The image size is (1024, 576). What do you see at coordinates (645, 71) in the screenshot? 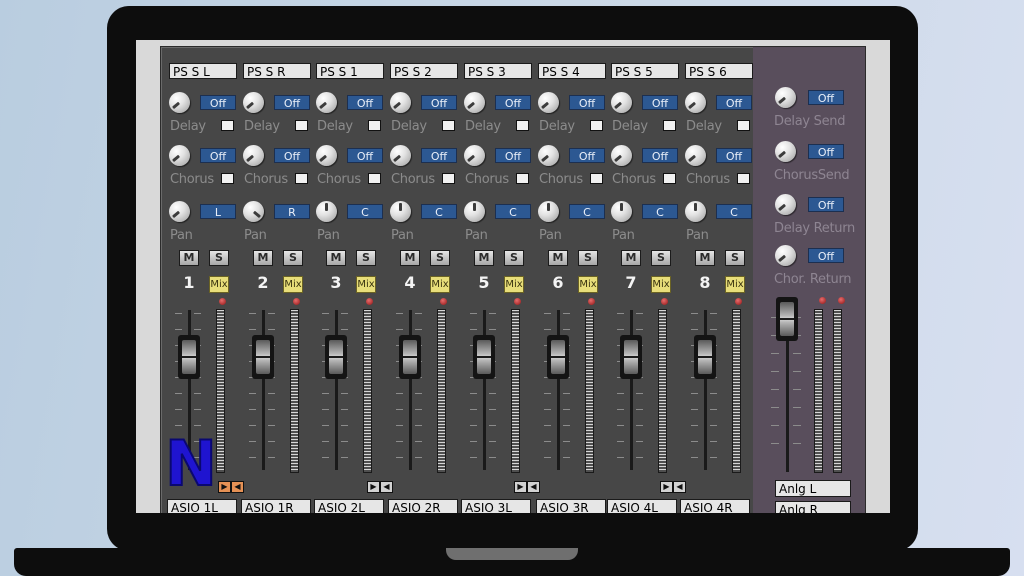
I see `channel-name-field: PS S 5` at bounding box center [645, 71].